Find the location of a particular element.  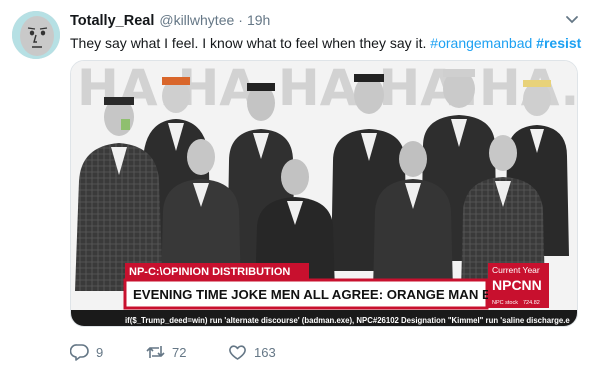

npcnn-badge: Current Year NPCNN NPC stock 724.82 is located at coordinates (518, 285).